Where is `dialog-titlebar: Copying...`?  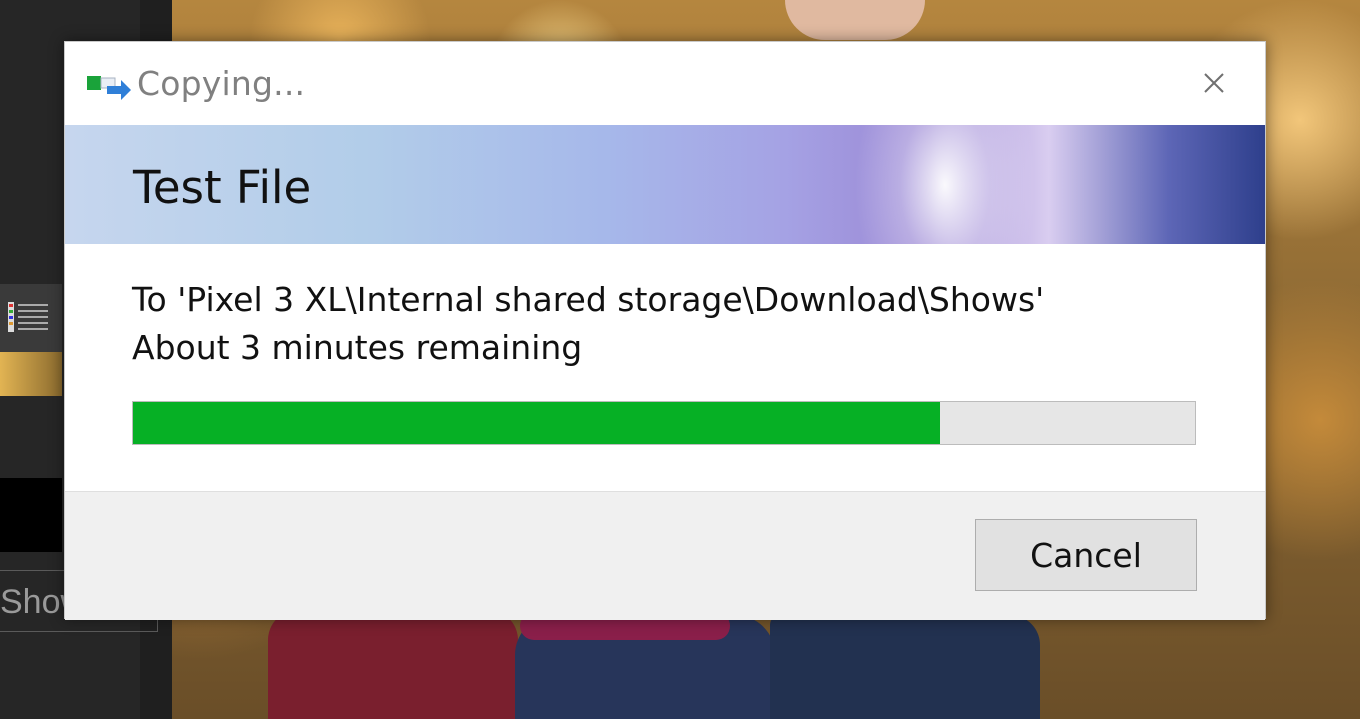 dialog-titlebar: Copying... is located at coordinates (665, 83).